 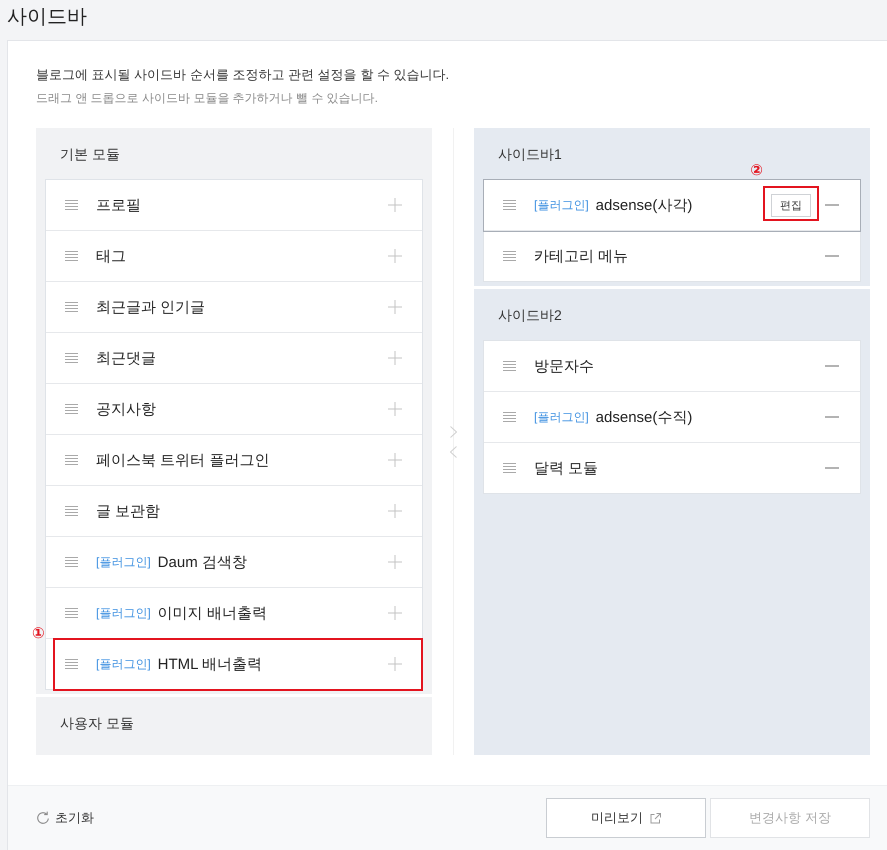 I want to click on chevron-left-icon, so click(x=453, y=452).